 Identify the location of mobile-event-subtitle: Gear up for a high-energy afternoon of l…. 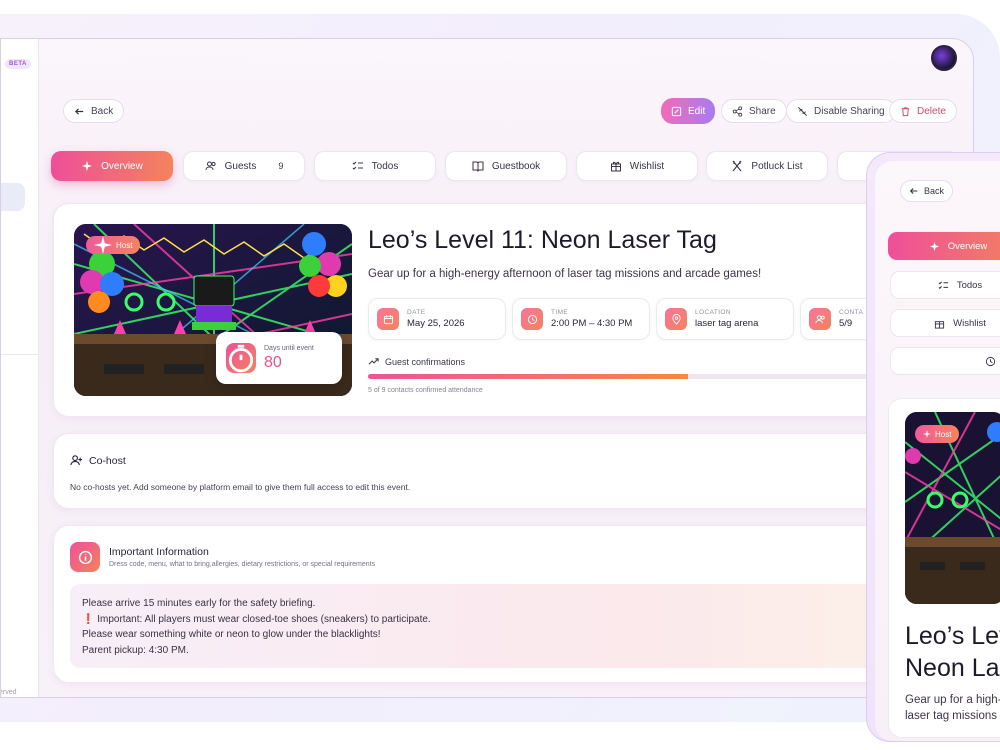
(952, 708).